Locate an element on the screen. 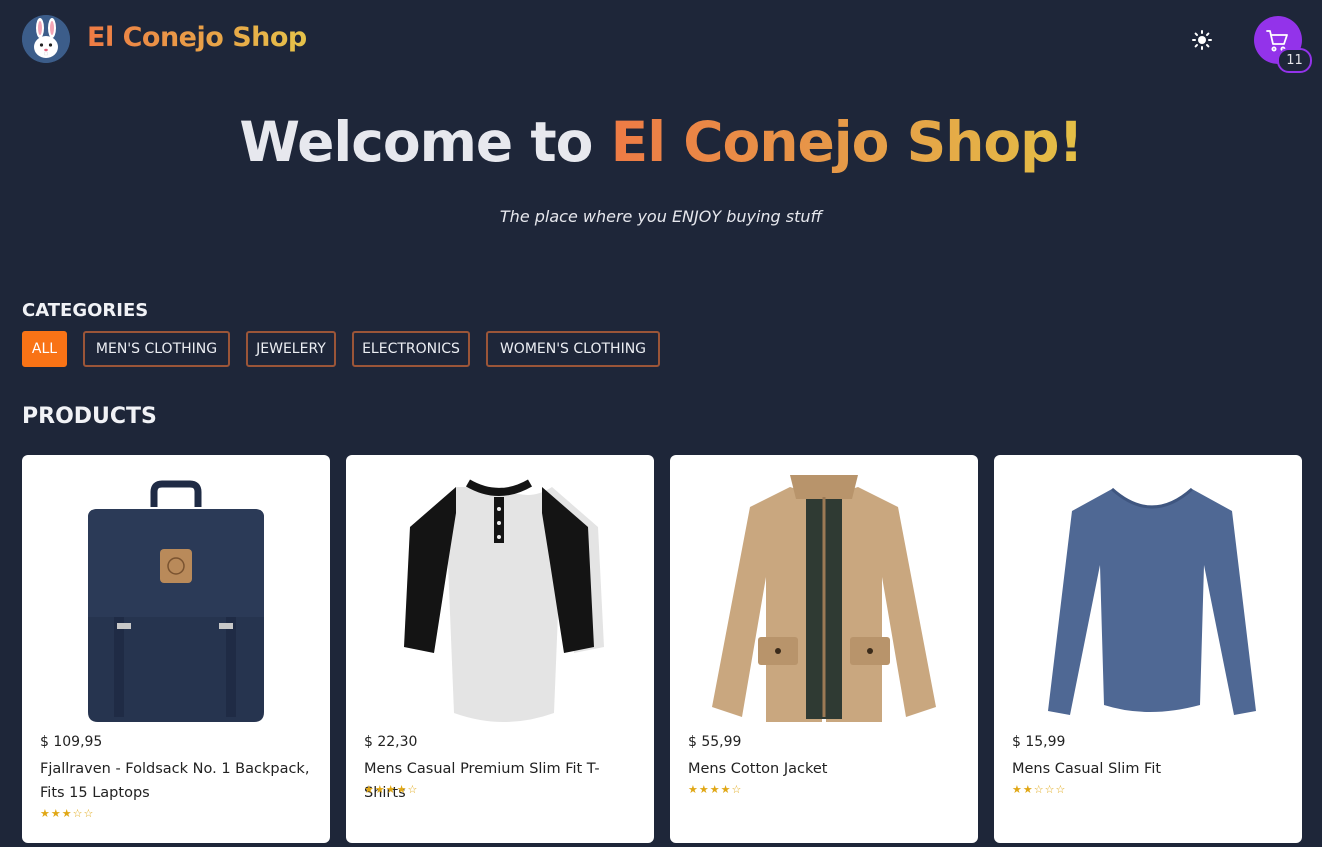  product-rating-stars: ★★☆☆☆ is located at coordinates (1039, 789).